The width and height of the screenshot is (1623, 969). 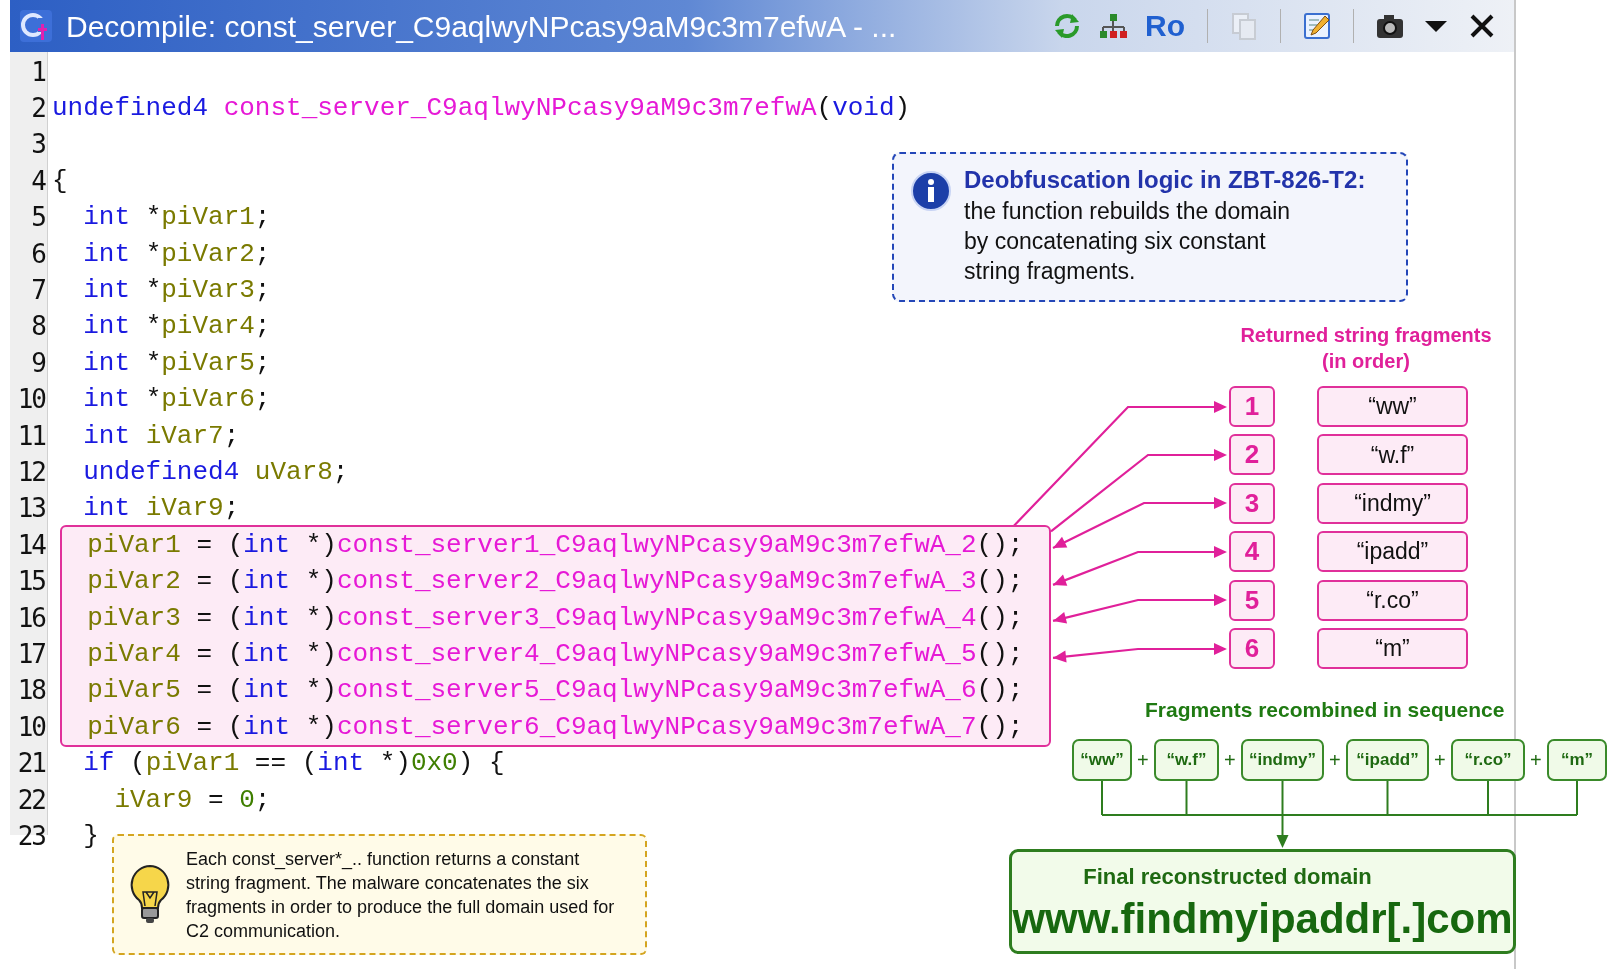 What do you see at coordinates (31, 400) in the screenshot?
I see `line-number: 10` at bounding box center [31, 400].